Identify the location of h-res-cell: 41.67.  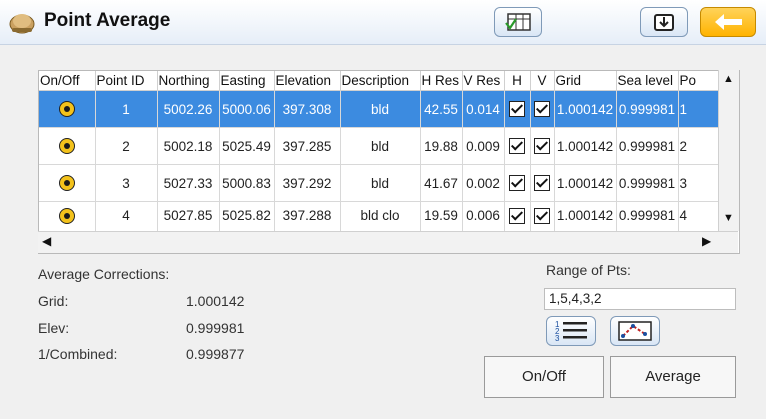
(441, 183).